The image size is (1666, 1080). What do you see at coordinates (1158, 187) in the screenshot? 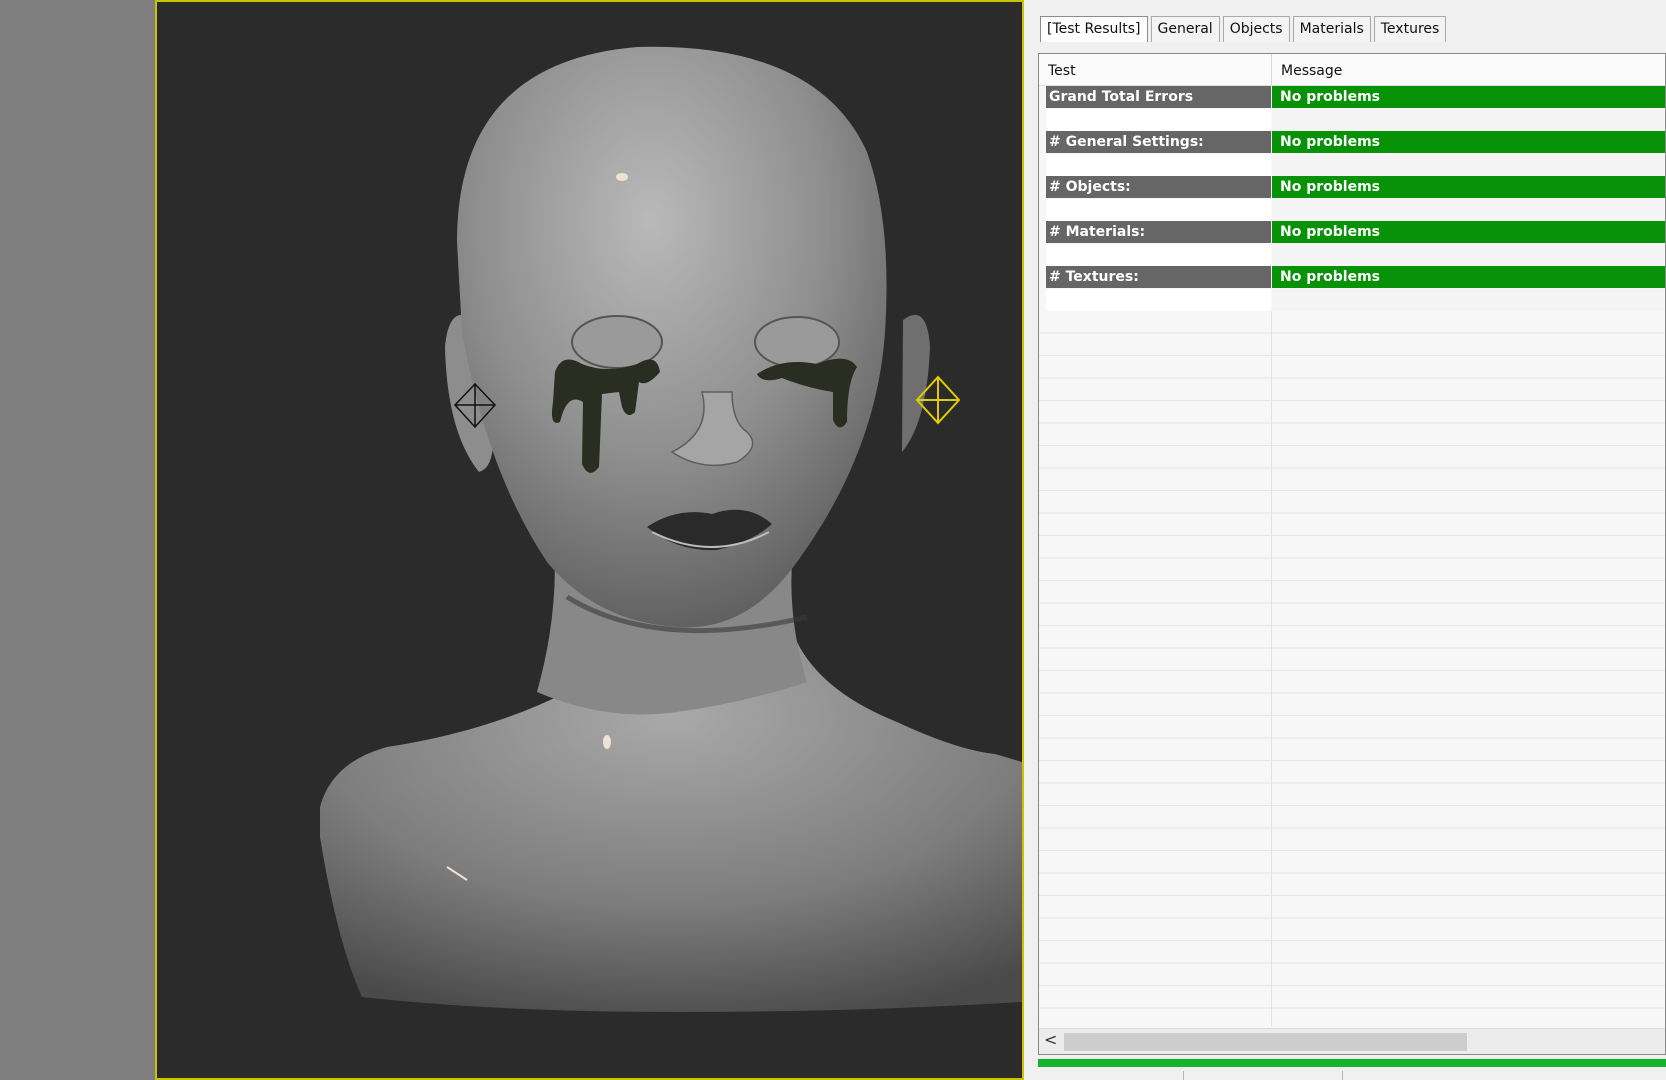
I see `test-cell: # Objects:` at bounding box center [1158, 187].